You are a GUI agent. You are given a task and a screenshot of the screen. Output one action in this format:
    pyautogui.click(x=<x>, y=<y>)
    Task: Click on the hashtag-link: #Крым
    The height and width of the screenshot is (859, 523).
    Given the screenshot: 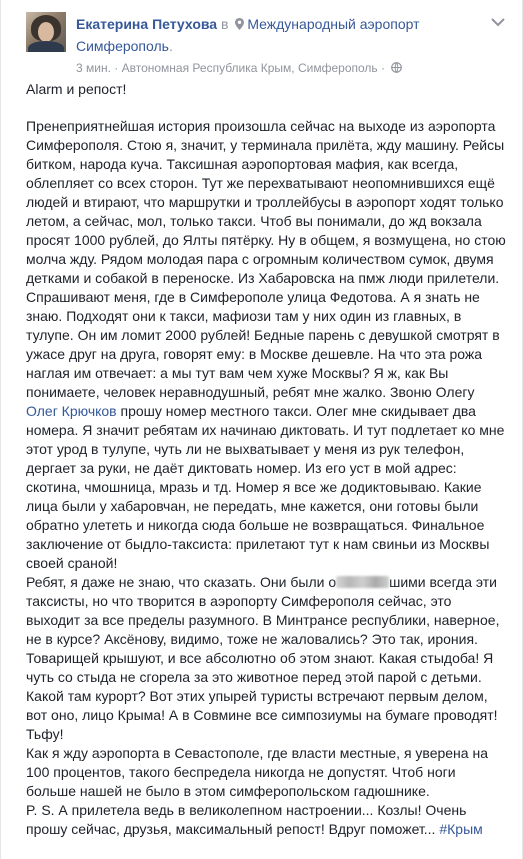 What is the action you would take?
    pyautogui.click(x=460, y=829)
    